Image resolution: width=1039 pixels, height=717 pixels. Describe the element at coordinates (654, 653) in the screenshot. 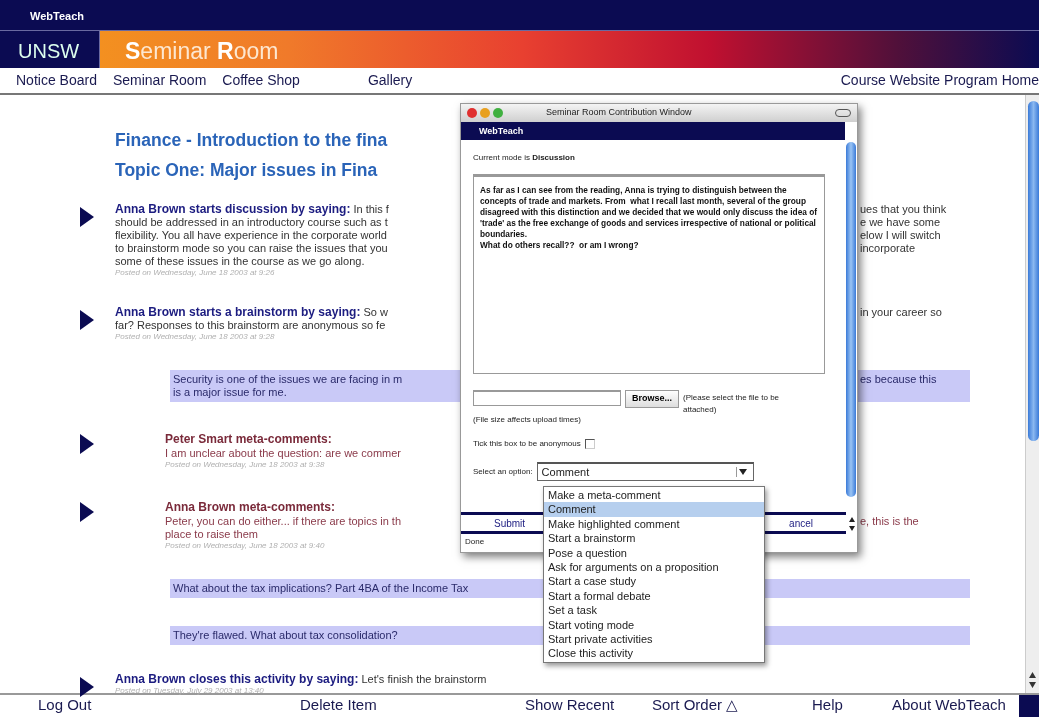

I see `option-item: Close this activity` at that location.